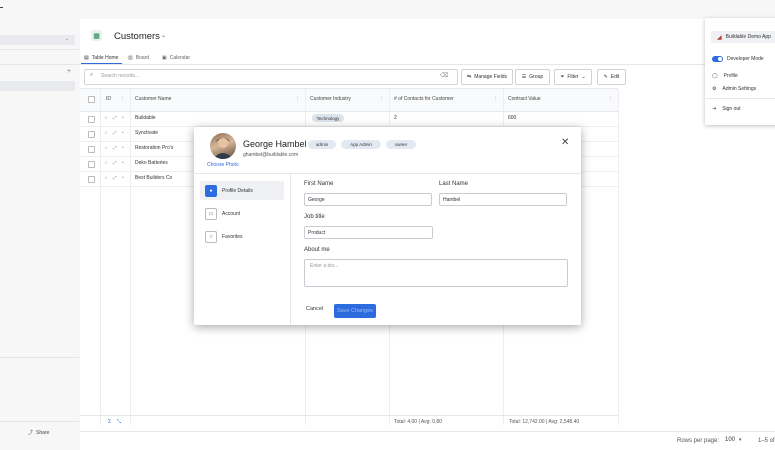 The height and width of the screenshot is (450, 775). I want to click on formula-icon: Σ, so click(109, 422).